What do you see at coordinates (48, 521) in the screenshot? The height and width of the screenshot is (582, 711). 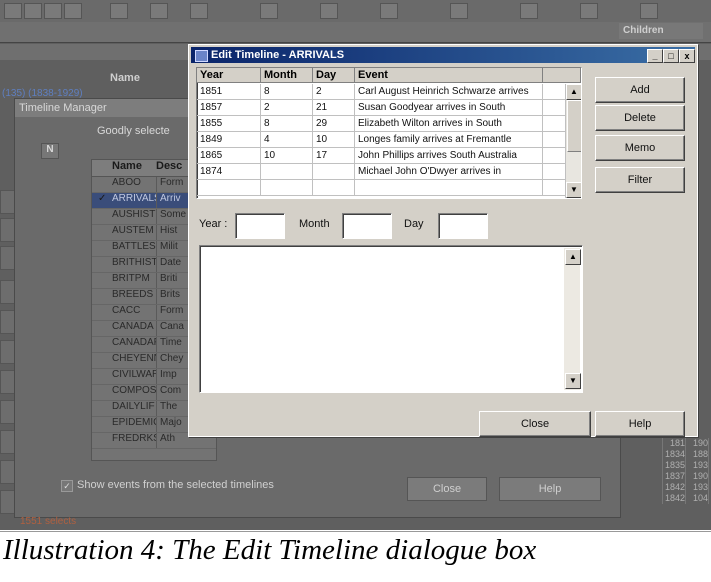 I see `background-footer-text: 1551 selects` at bounding box center [48, 521].